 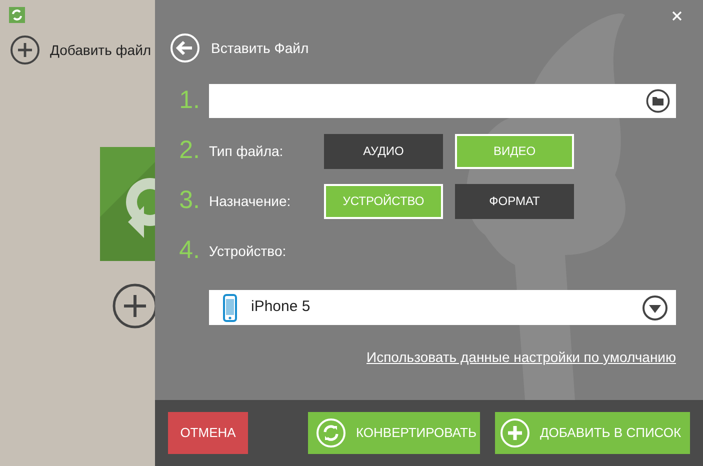 What do you see at coordinates (394, 433) in the screenshot?
I see `convert-button: КОНВЕРТИРОВАТЬ` at bounding box center [394, 433].